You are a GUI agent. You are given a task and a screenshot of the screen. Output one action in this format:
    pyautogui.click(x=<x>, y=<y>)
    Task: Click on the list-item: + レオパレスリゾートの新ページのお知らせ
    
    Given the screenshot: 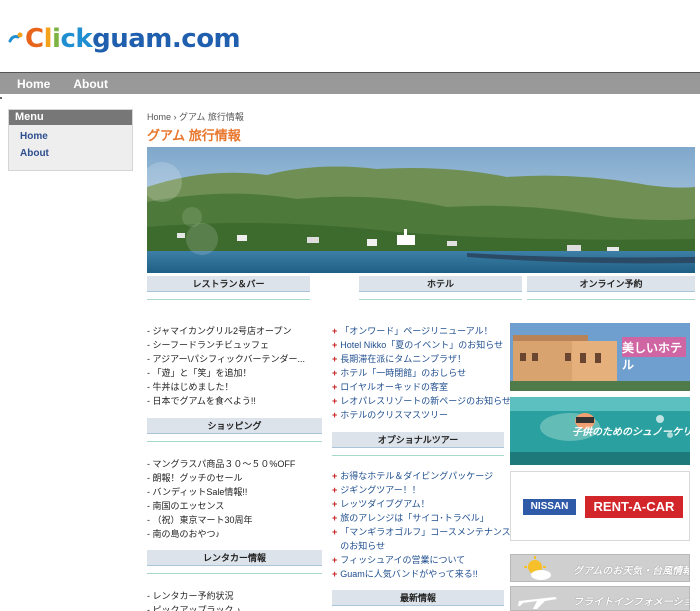 What is the action you would take?
    pyautogui.click(x=421, y=401)
    